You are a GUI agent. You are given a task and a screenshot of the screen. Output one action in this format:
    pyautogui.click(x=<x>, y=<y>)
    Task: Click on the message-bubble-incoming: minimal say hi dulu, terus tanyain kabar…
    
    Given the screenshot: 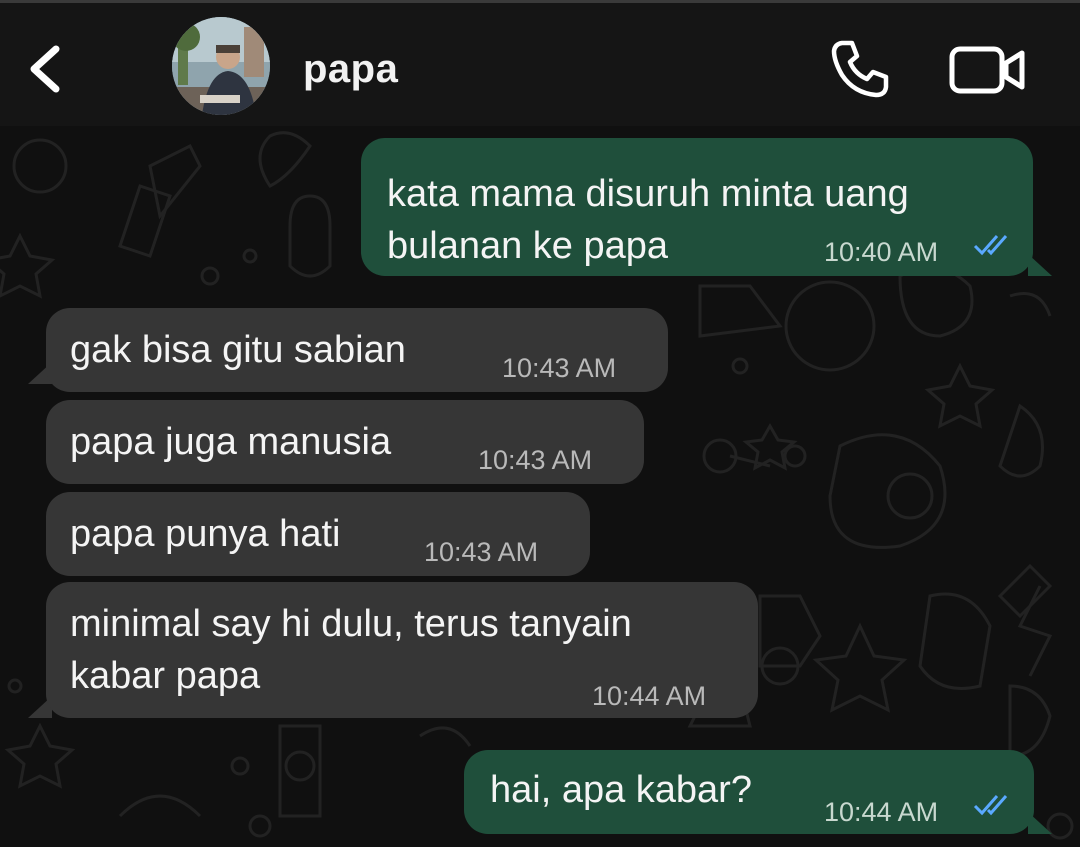 What is the action you would take?
    pyautogui.click(x=402, y=650)
    